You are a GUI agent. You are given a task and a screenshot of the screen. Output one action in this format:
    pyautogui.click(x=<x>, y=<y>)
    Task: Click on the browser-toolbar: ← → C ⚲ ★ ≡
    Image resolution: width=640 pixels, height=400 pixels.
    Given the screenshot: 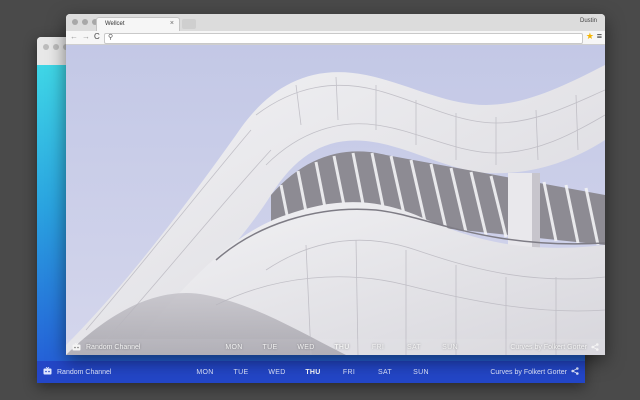 What is the action you would take?
    pyautogui.click(x=335, y=38)
    